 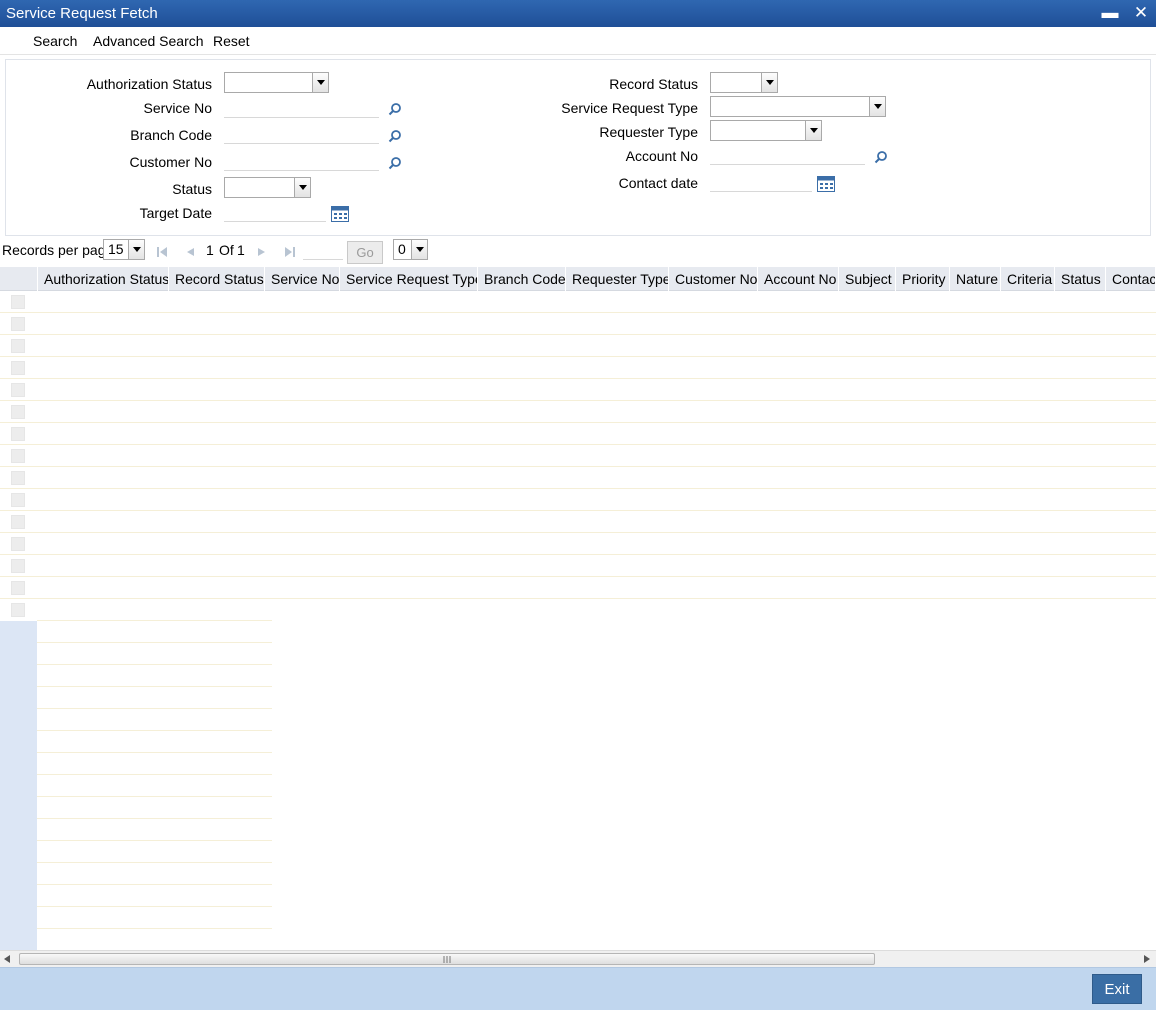 I want to click on grip-icon, so click(x=447, y=959).